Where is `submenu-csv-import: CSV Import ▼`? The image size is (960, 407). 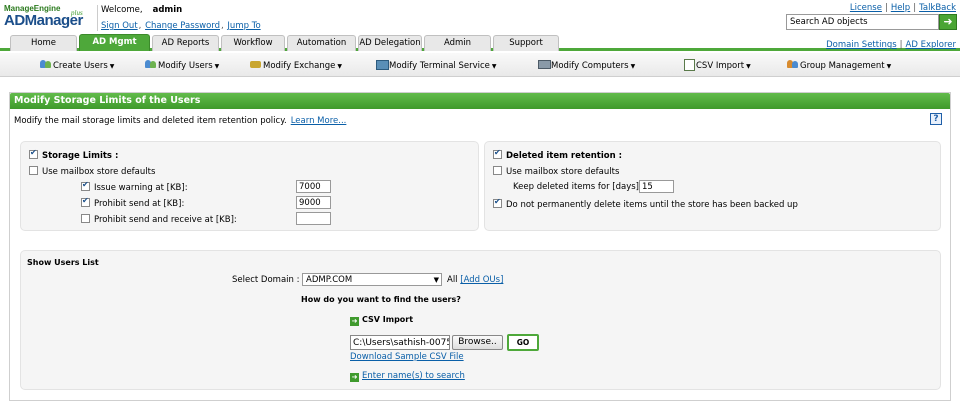
submenu-csv-import: CSV Import ▼ is located at coordinates (717, 65).